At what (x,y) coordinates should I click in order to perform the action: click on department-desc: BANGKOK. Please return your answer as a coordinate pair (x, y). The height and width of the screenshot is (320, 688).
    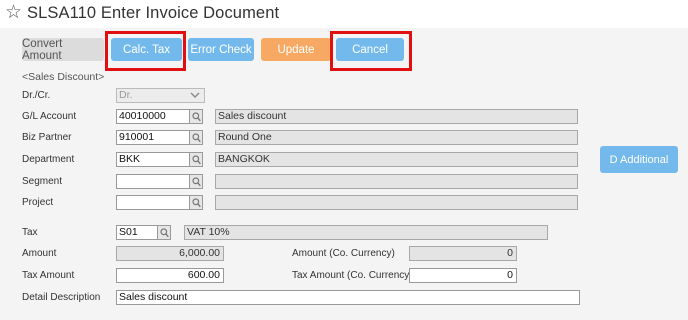
    Looking at the image, I should click on (396, 159).